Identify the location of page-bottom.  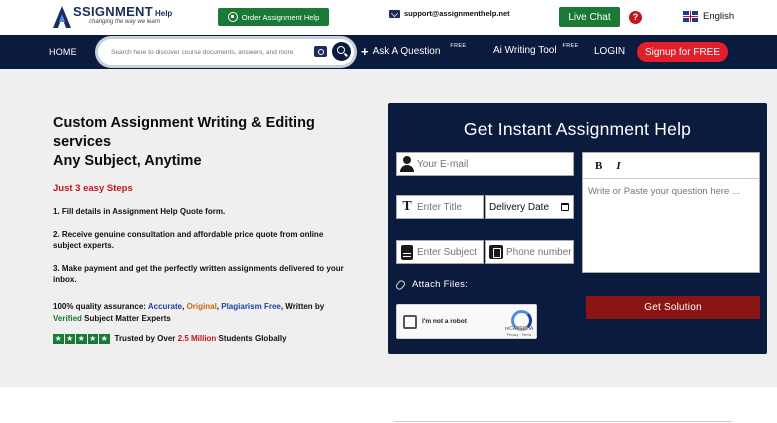
(388, 405).